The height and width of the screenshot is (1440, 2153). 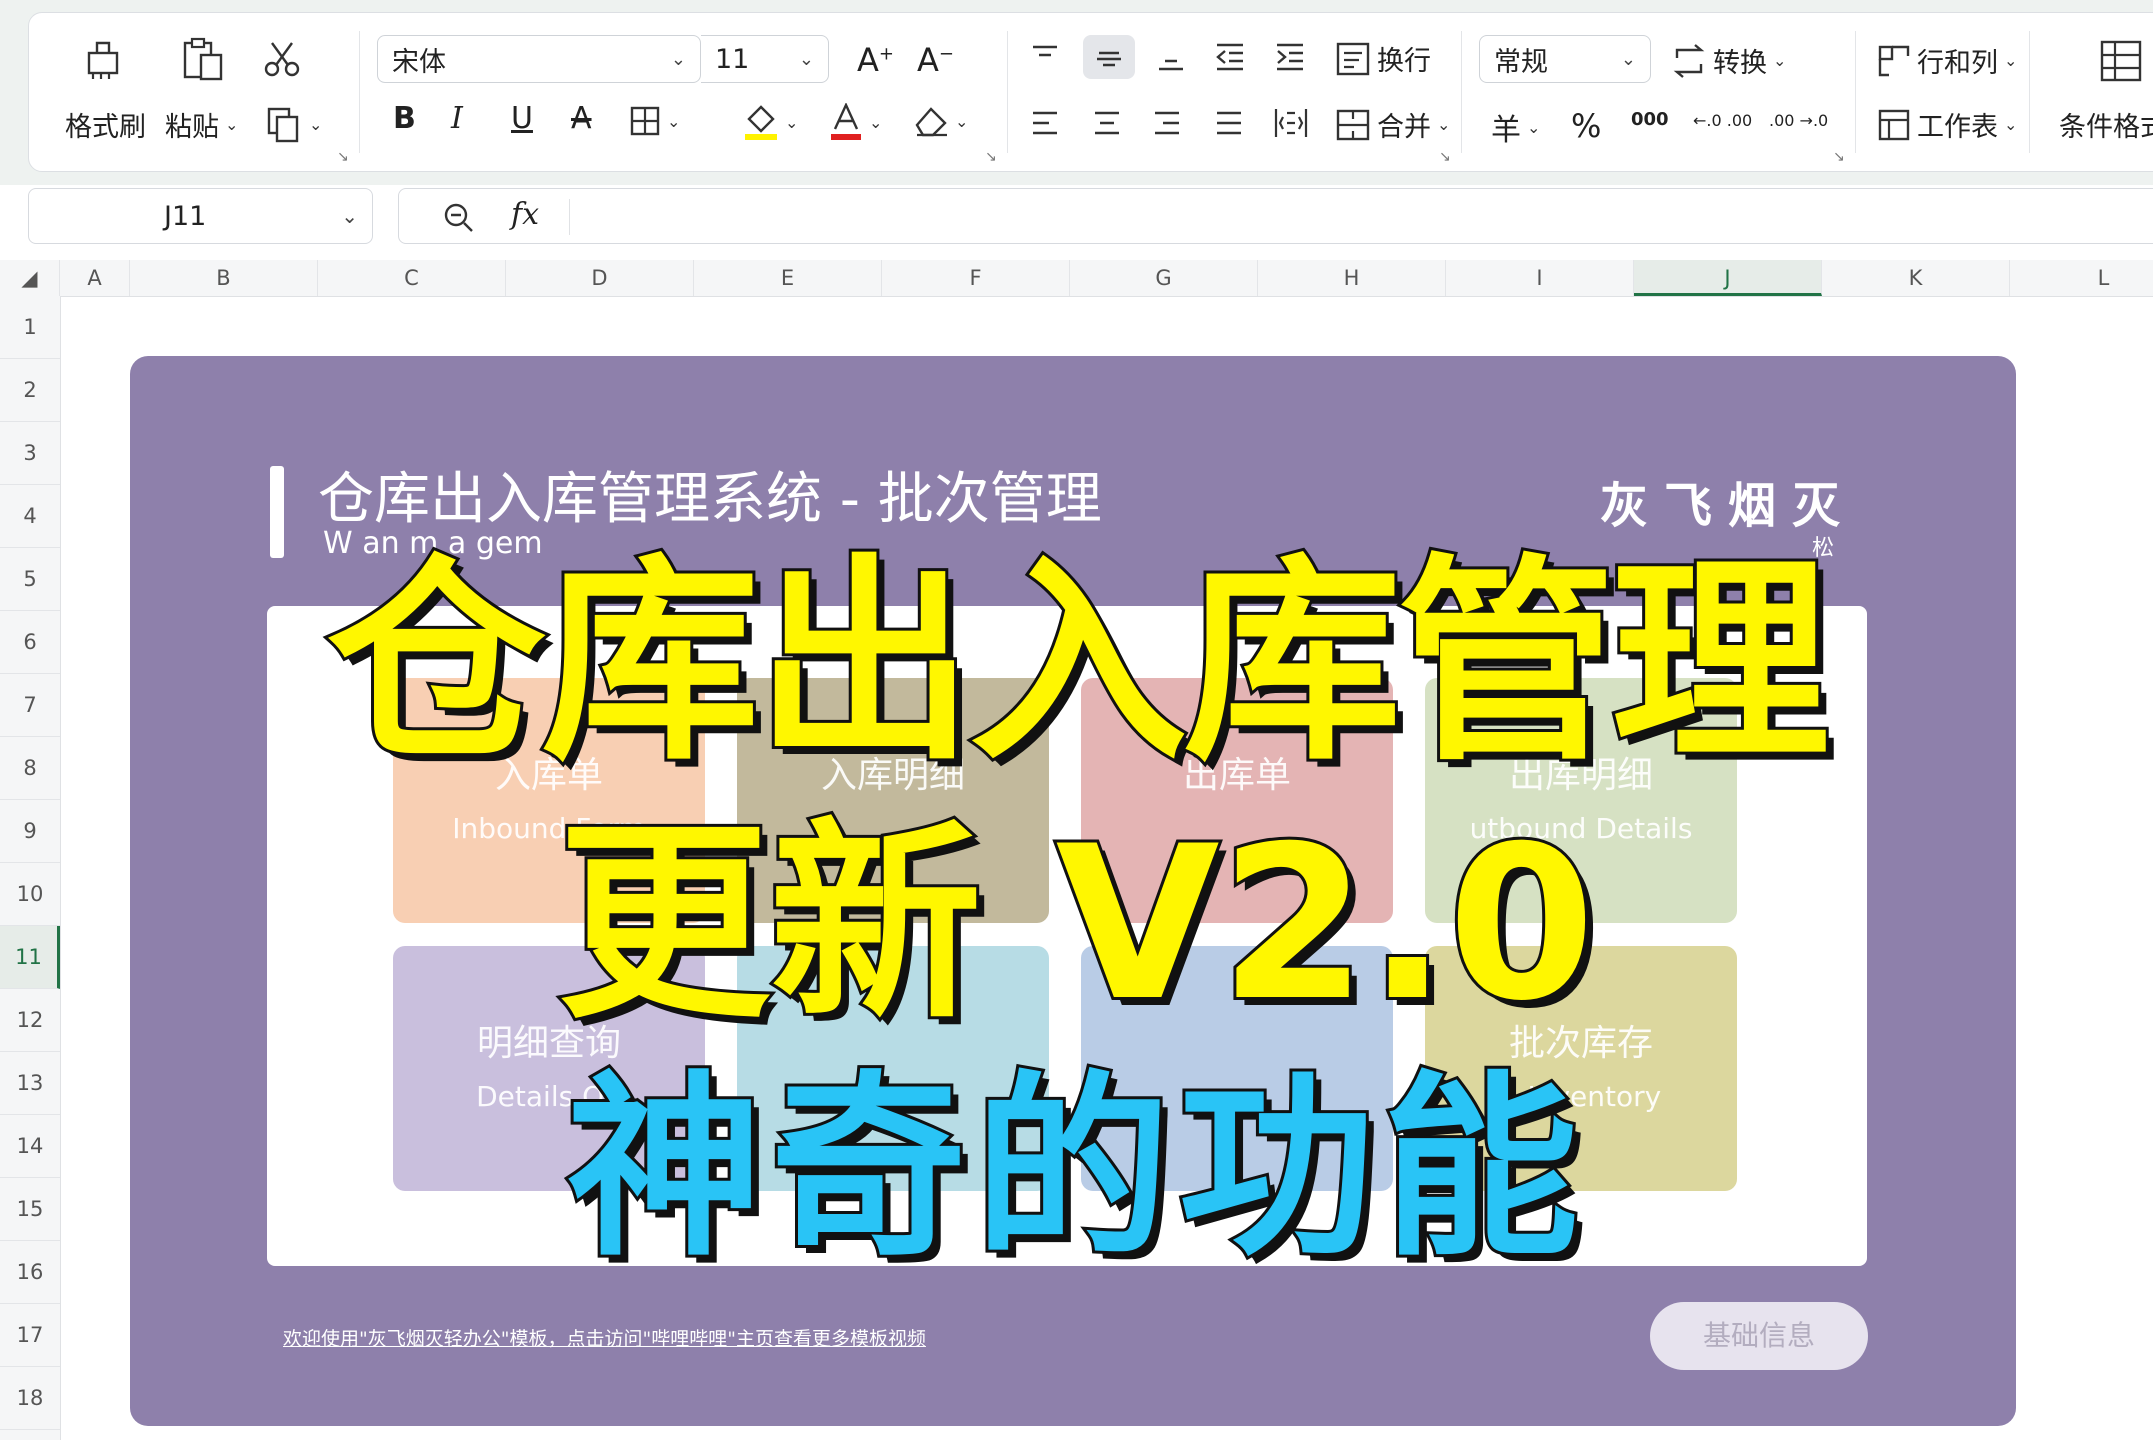 I want to click on border-icon, so click(x=645, y=121).